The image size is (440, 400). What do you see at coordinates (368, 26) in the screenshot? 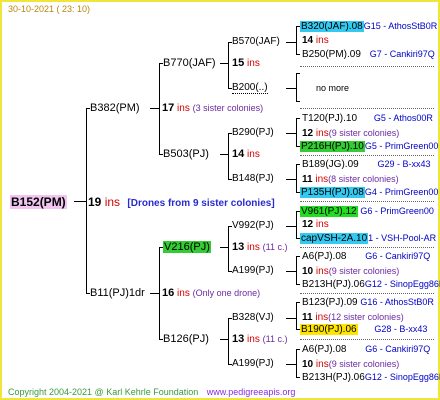
I see `gen5-g1-top: B320(JAF).08G15 - AthosStB0R` at bounding box center [368, 26].